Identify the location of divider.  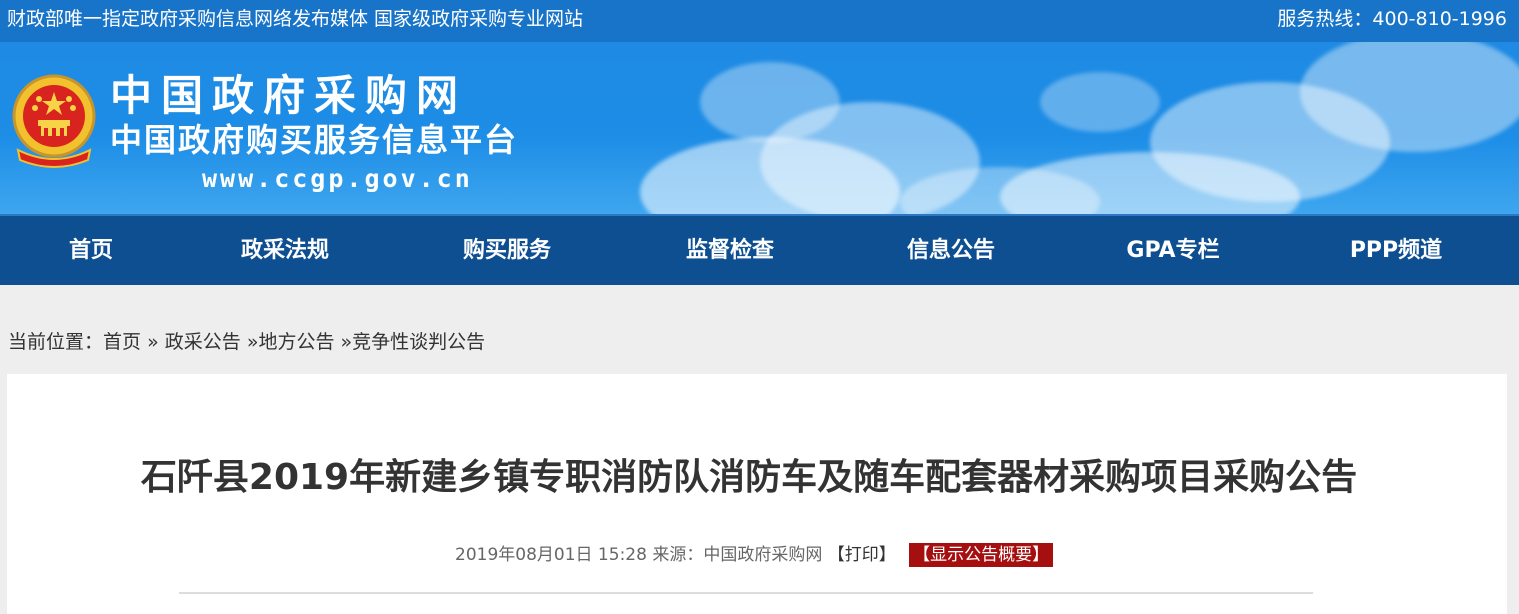
(746, 593).